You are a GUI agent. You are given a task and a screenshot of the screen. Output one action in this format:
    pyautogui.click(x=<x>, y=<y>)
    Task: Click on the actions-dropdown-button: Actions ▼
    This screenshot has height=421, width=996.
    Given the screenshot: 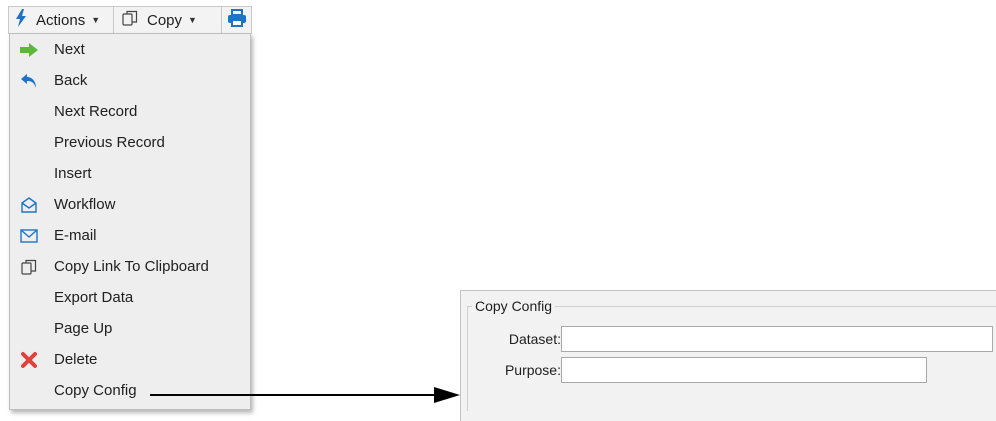 What is the action you would take?
    pyautogui.click(x=61, y=20)
    